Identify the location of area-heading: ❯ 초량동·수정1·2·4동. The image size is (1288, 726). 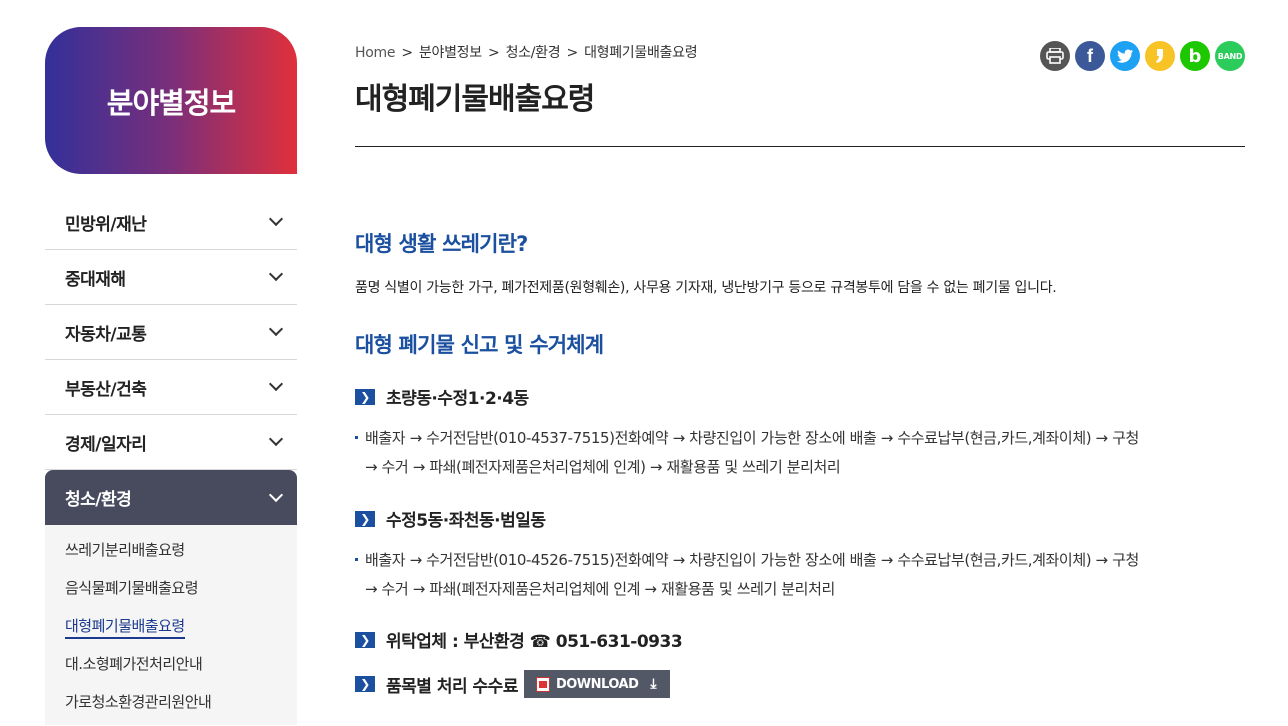
(442, 396).